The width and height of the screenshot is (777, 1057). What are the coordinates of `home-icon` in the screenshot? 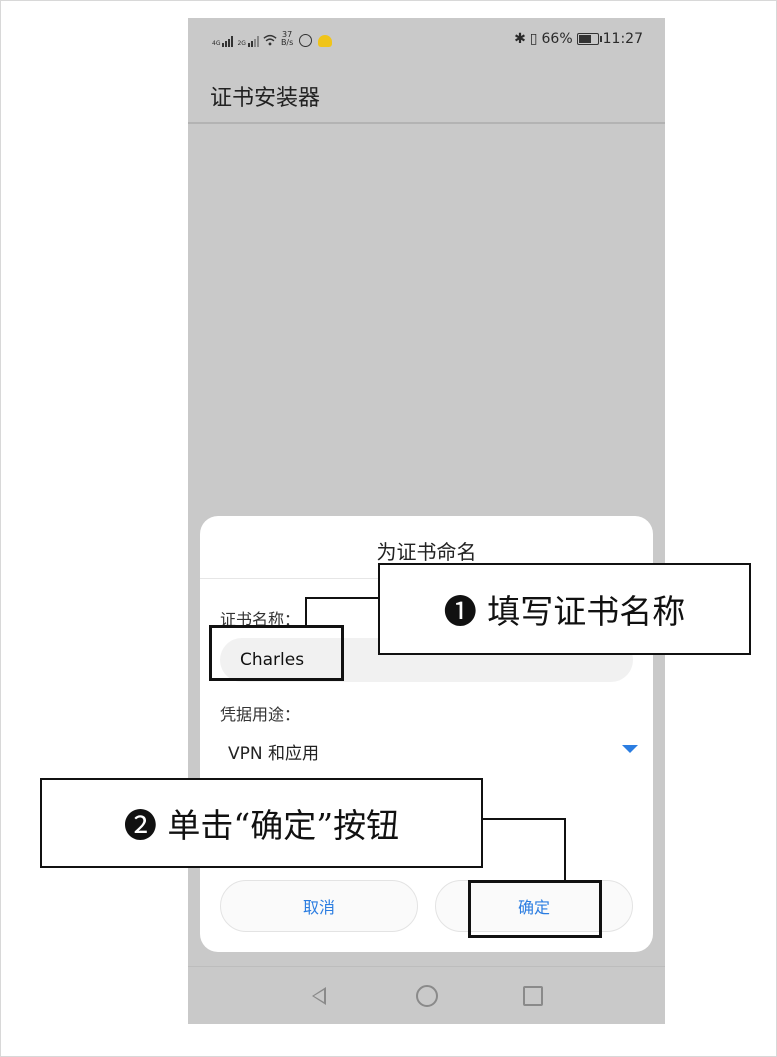 It's located at (427, 996).